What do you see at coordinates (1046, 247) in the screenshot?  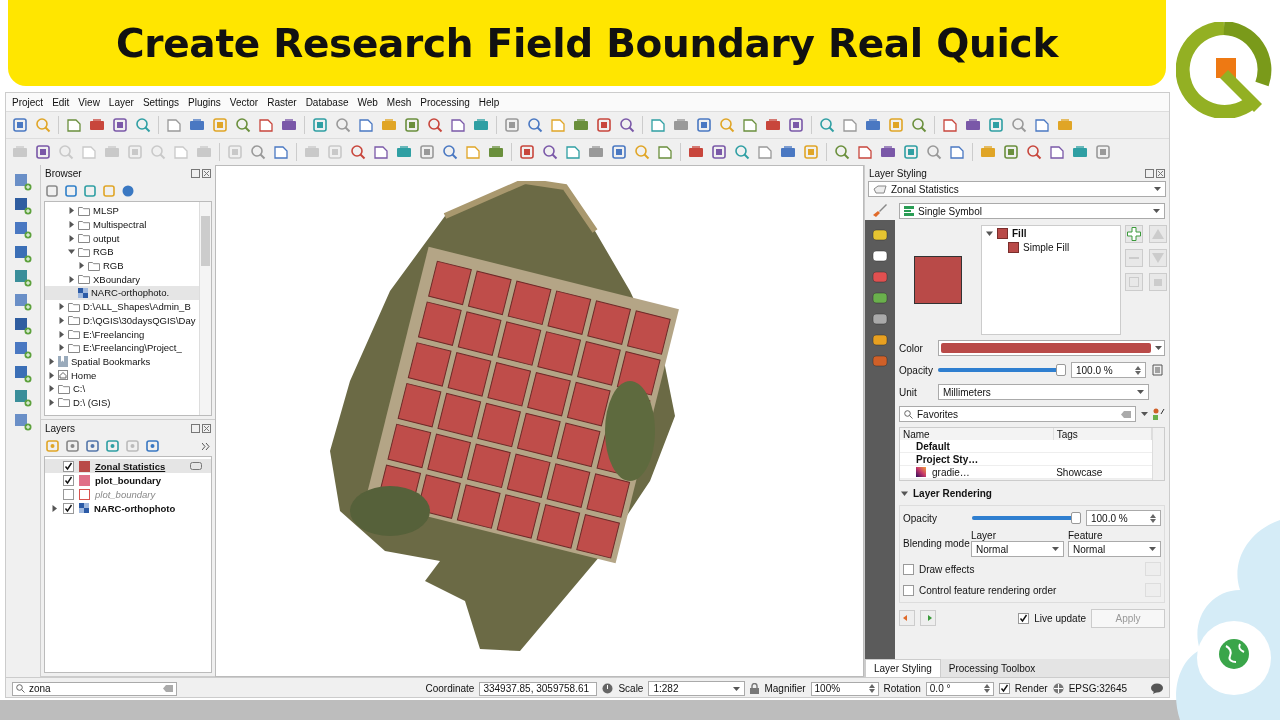 I see `symbol-layer: Simple Fill` at bounding box center [1046, 247].